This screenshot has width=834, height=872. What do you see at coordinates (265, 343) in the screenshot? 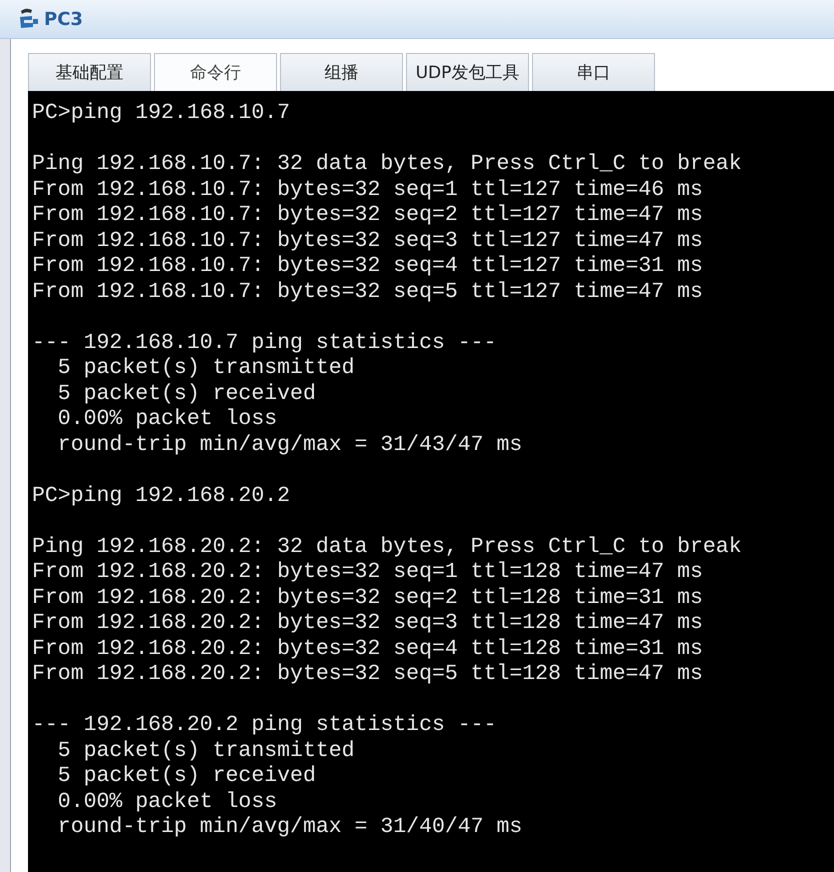
I see `terminal-line: --- 192.168.10.7 ping statistics ---` at bounding box center [265, 343].